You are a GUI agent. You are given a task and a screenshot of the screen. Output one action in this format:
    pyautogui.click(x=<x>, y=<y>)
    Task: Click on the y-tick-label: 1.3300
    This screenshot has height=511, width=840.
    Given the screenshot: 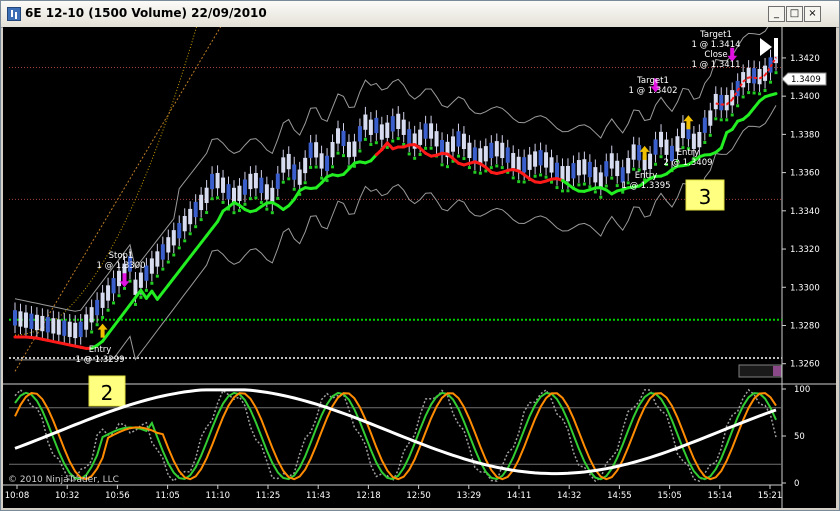 What is the action you would take?
    pyautogui.click(x=805, y=288)
    